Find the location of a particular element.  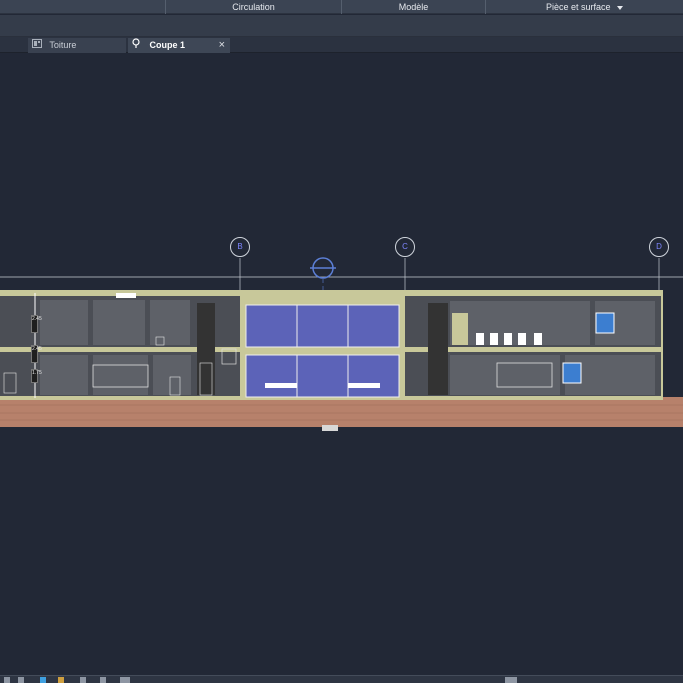

right-window-lower is located at coordinates (572, 373).